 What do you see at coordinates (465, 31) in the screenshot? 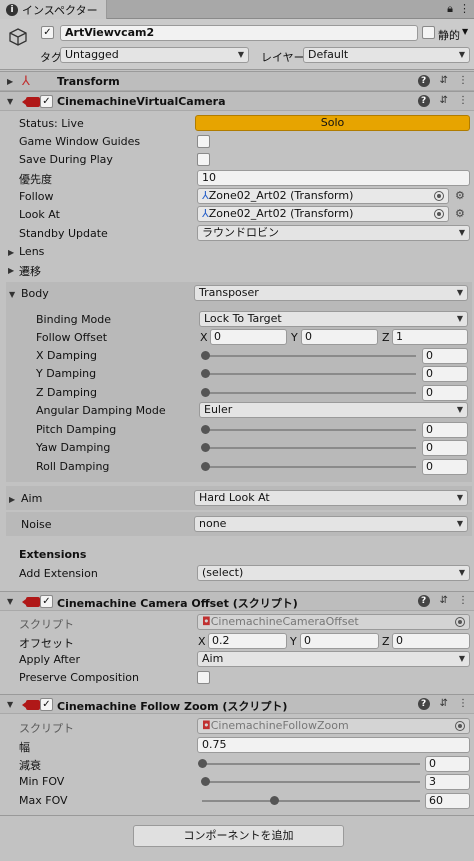
I see `static-dropdown-icon: ▼` at bounding box center [465, 31].